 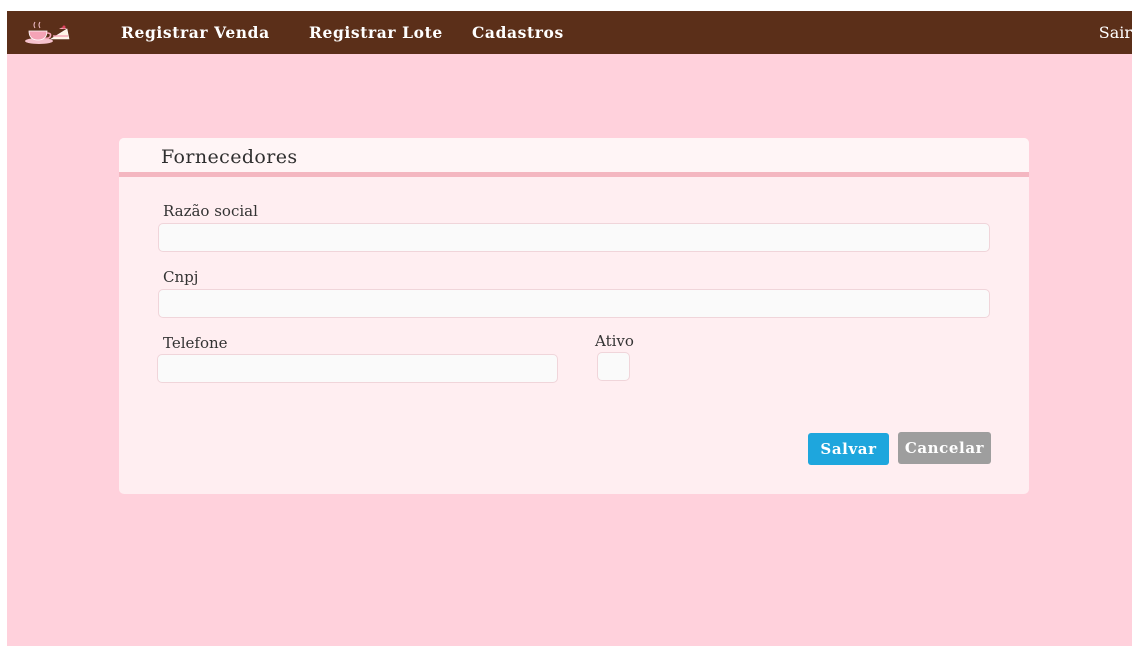 I want to click on nav-registrar-lote: Registrar Lote, so click(x=376, y=32).